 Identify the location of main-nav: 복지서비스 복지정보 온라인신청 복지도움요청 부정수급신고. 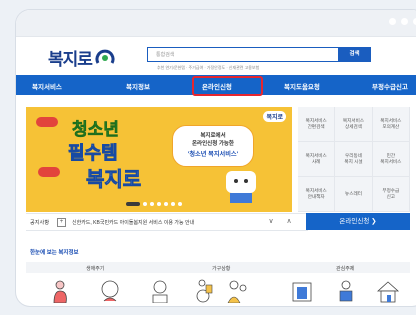
(216, 85).